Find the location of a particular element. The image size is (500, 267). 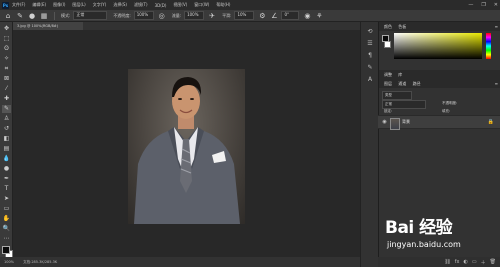

menu-type: 文字(Y) is located at coordinates (100, 5).